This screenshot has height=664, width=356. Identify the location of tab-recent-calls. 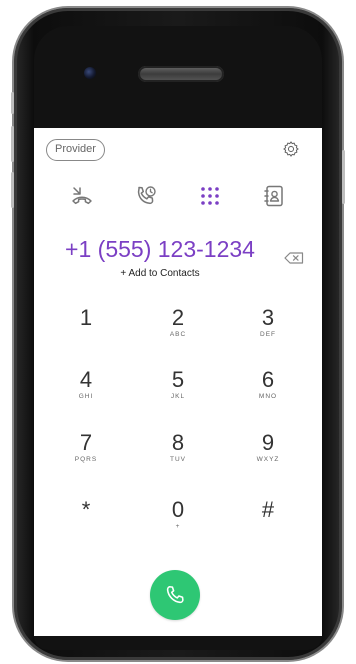
(82, 196).